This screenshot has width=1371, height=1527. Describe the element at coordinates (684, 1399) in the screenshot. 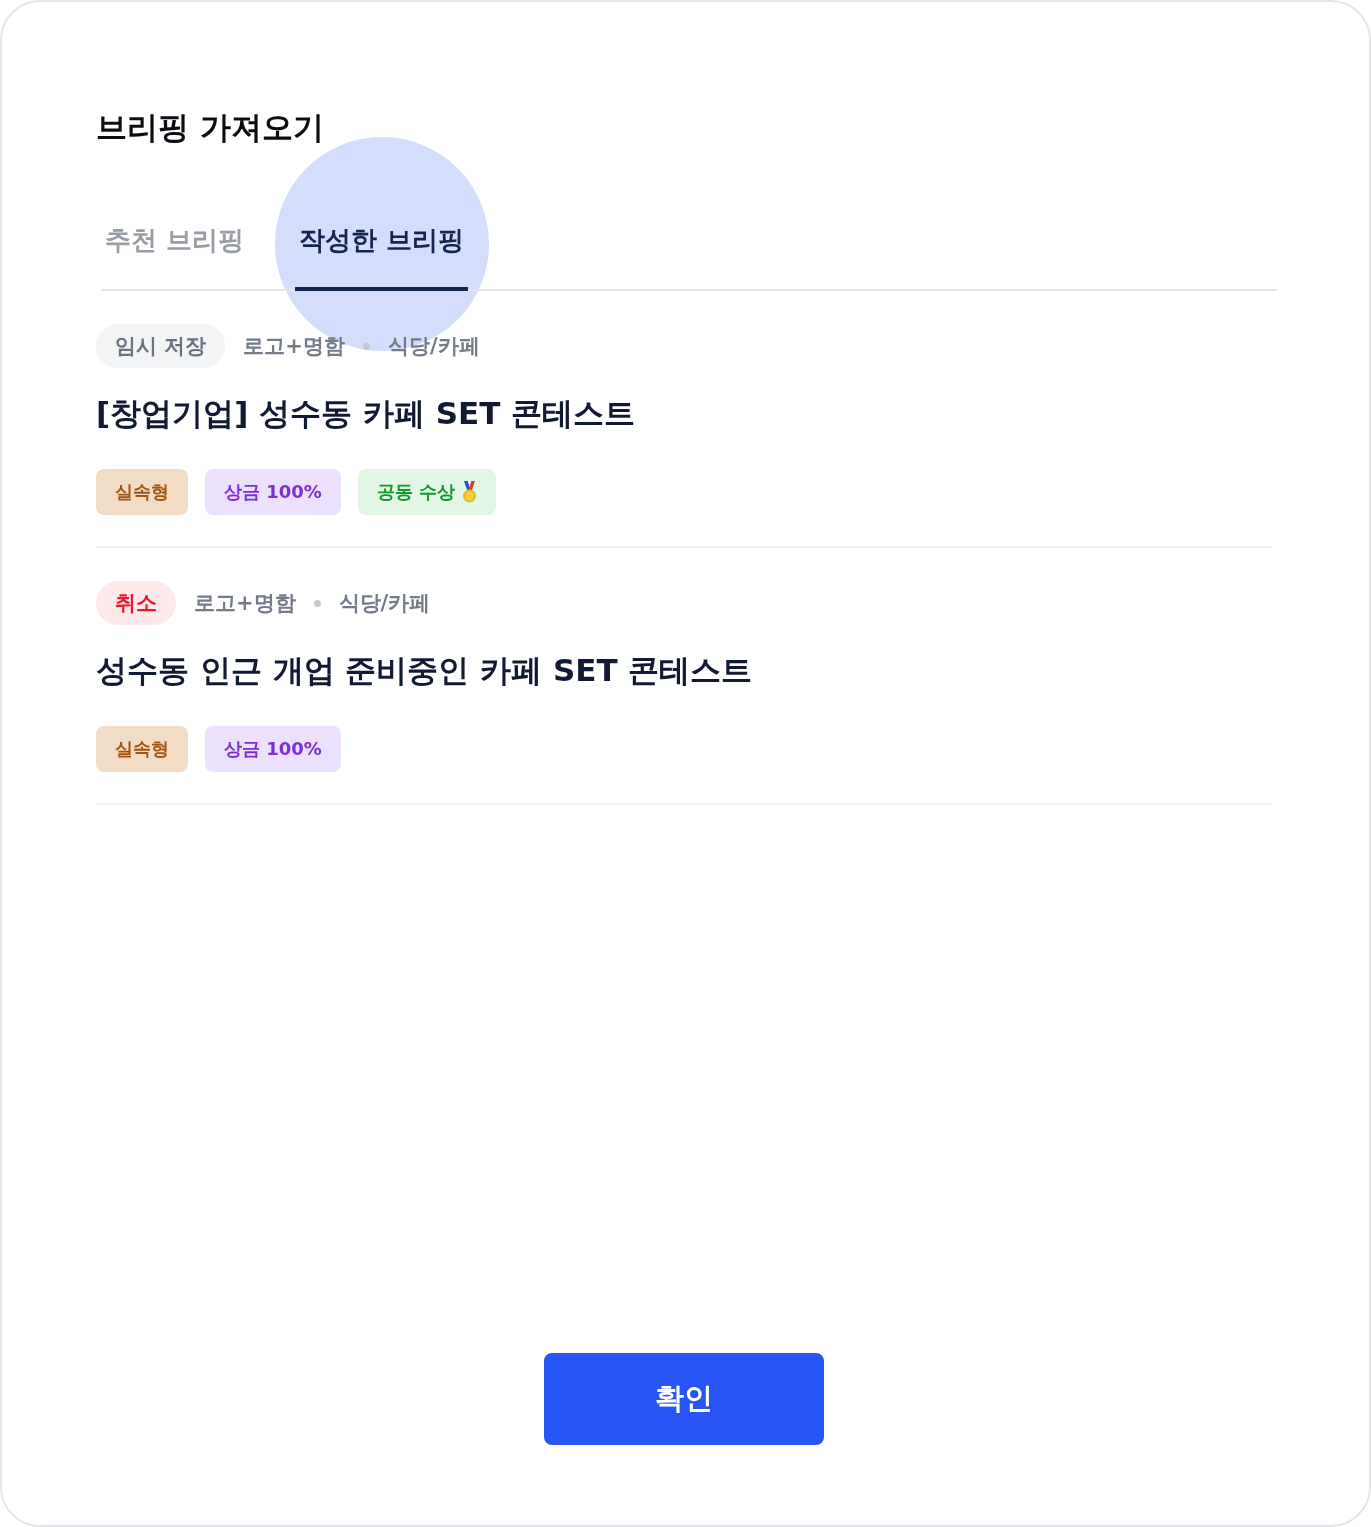

I see `confirm-button: 확인` at that location.